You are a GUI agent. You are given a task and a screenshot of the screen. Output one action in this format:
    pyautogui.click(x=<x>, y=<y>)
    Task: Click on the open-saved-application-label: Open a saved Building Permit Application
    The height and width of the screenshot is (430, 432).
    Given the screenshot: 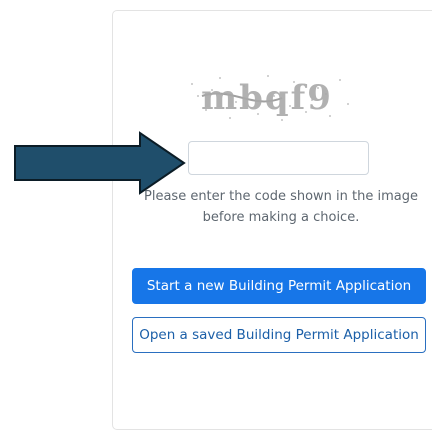 What is the action you would take?
    pyautogui.click(x=279, y=335)
    